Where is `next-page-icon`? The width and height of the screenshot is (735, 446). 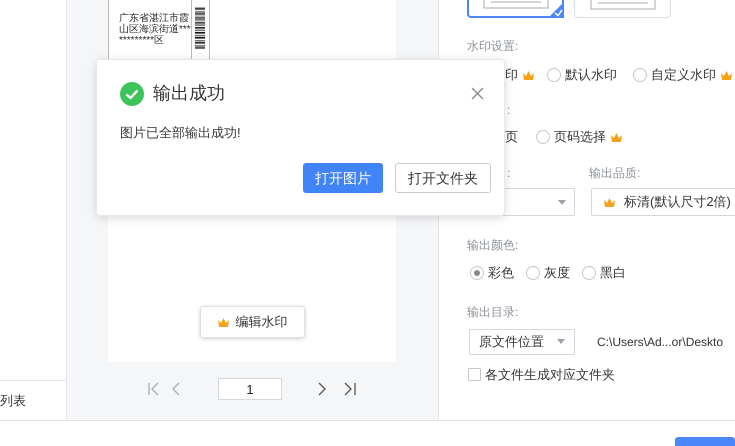
next-page-icon is located at coordinates (322, 389).